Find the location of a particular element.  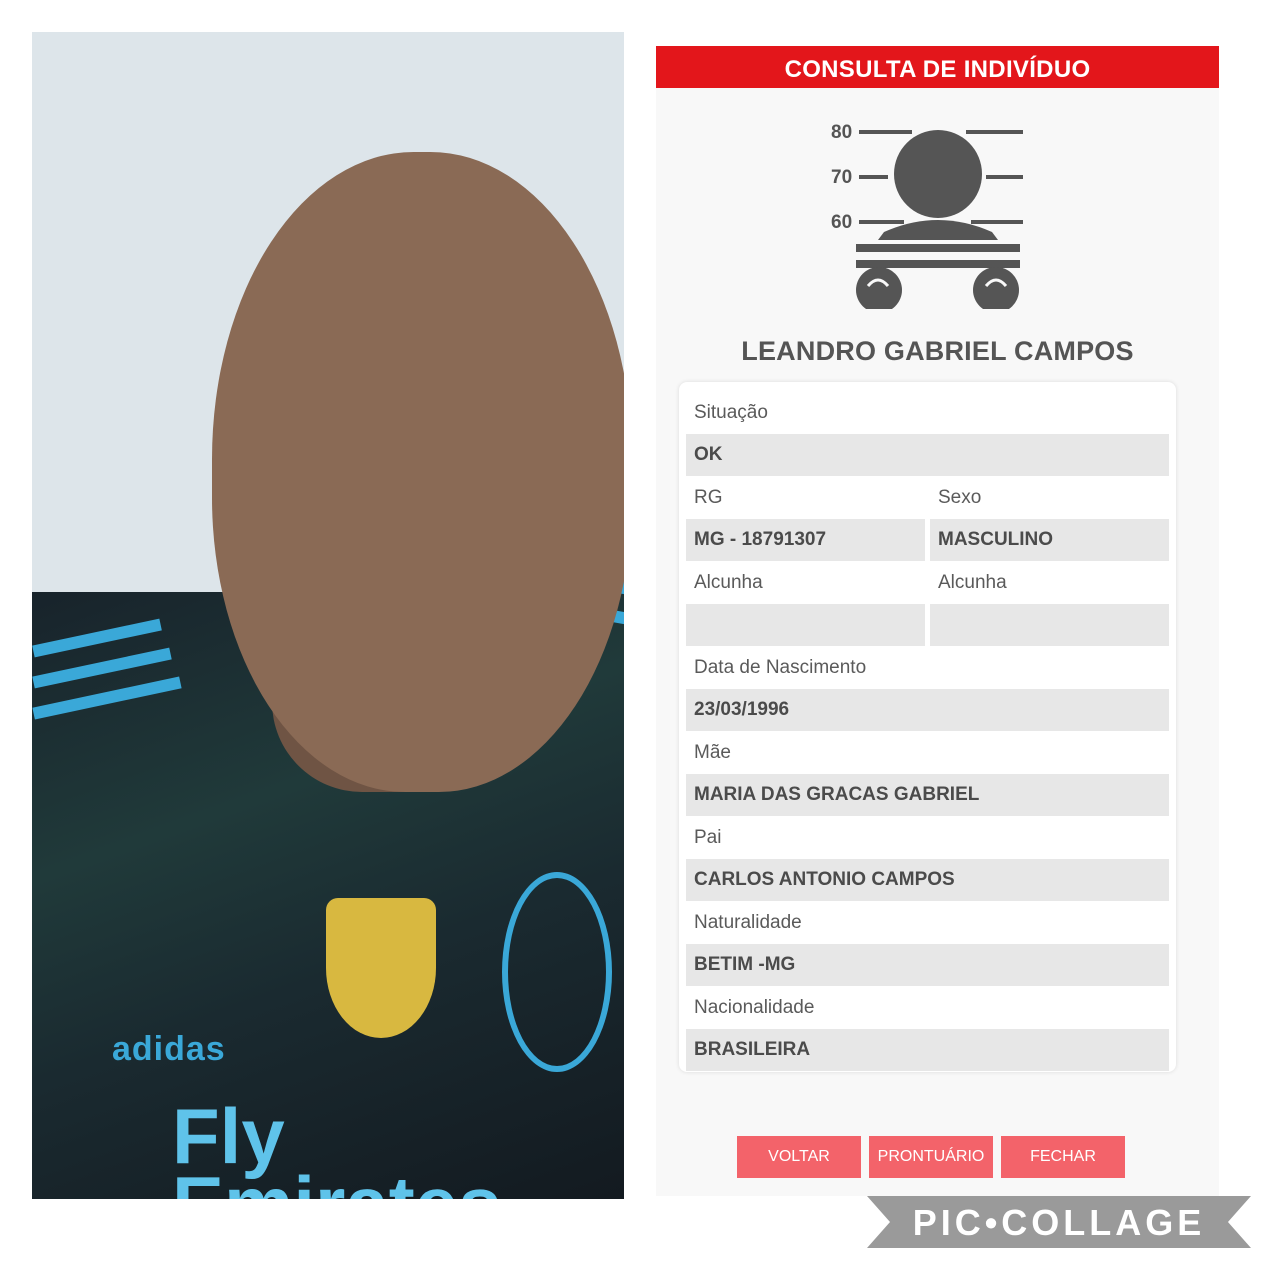

club-crest-icon is located at coordinates (557, 972).